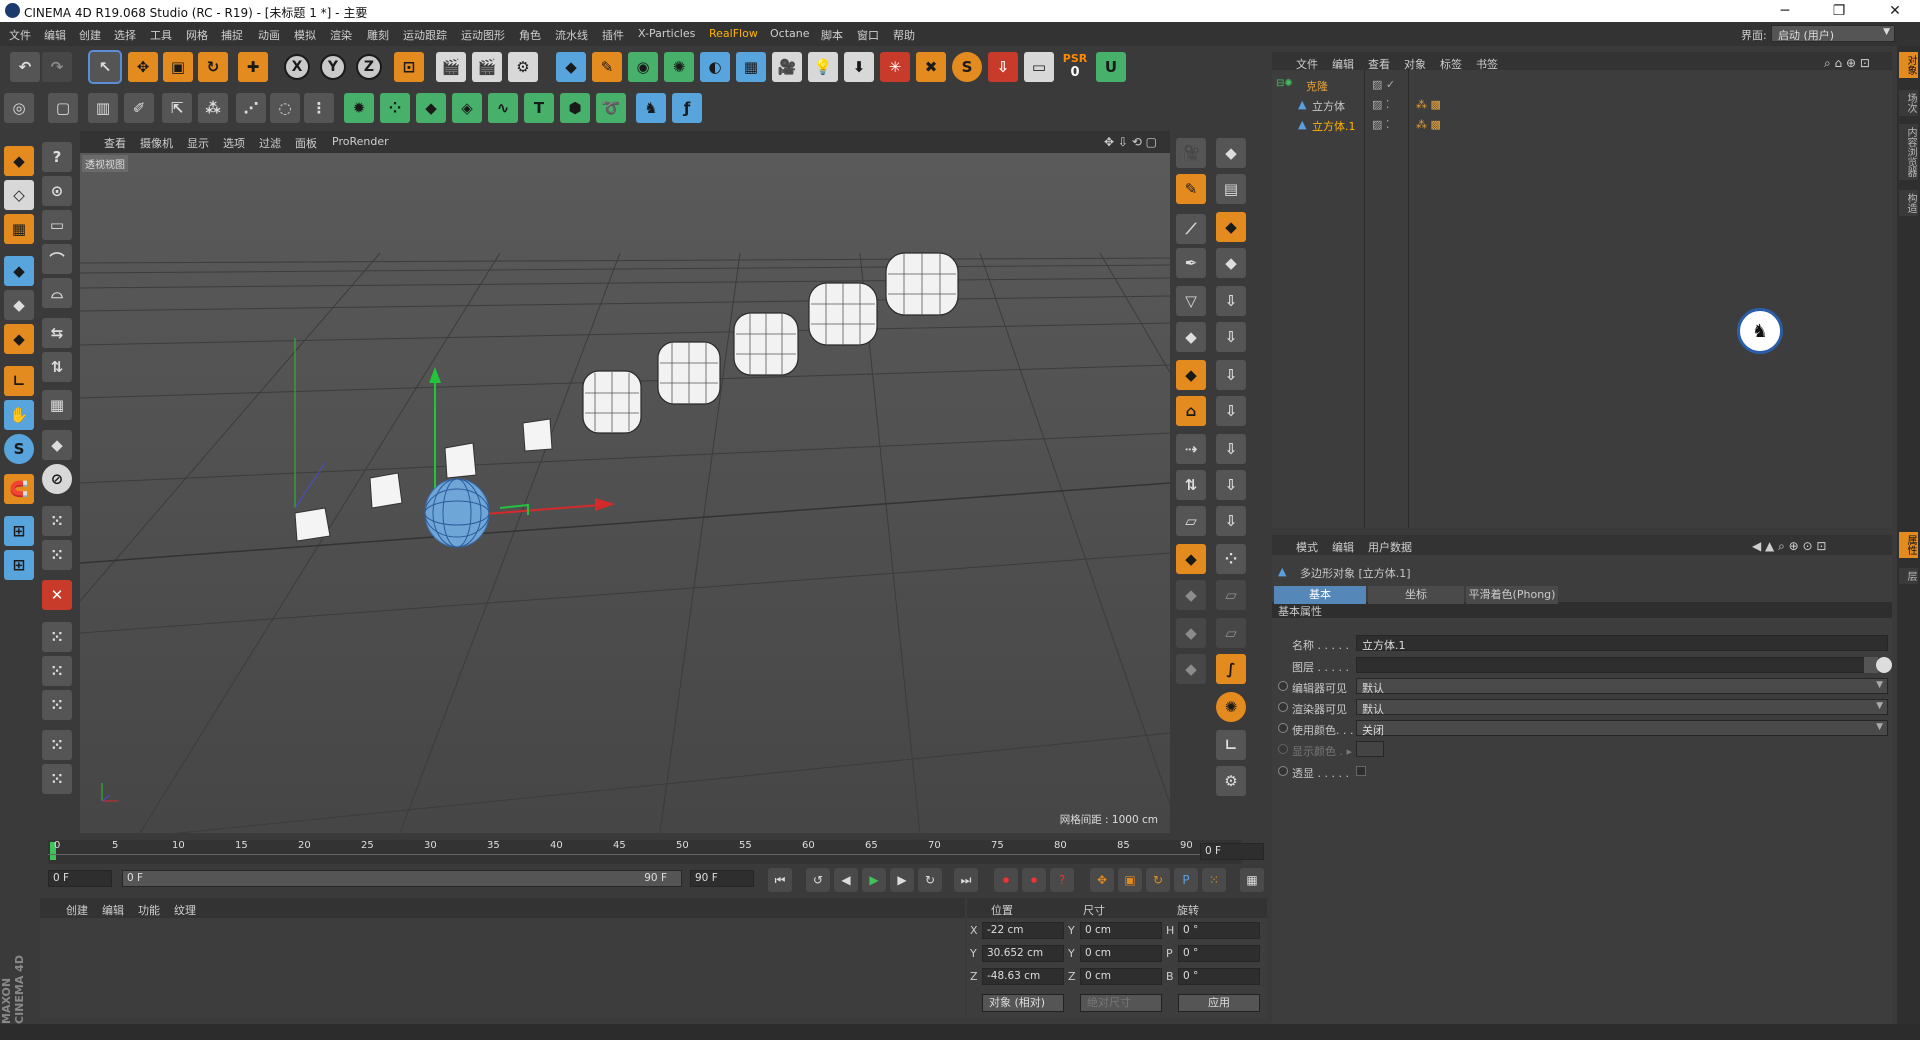  What do you see at coordinates (156, 143) in the screenshot?
I see `vp-menu-camera: 摄像机` at bounding box center [156, 143].